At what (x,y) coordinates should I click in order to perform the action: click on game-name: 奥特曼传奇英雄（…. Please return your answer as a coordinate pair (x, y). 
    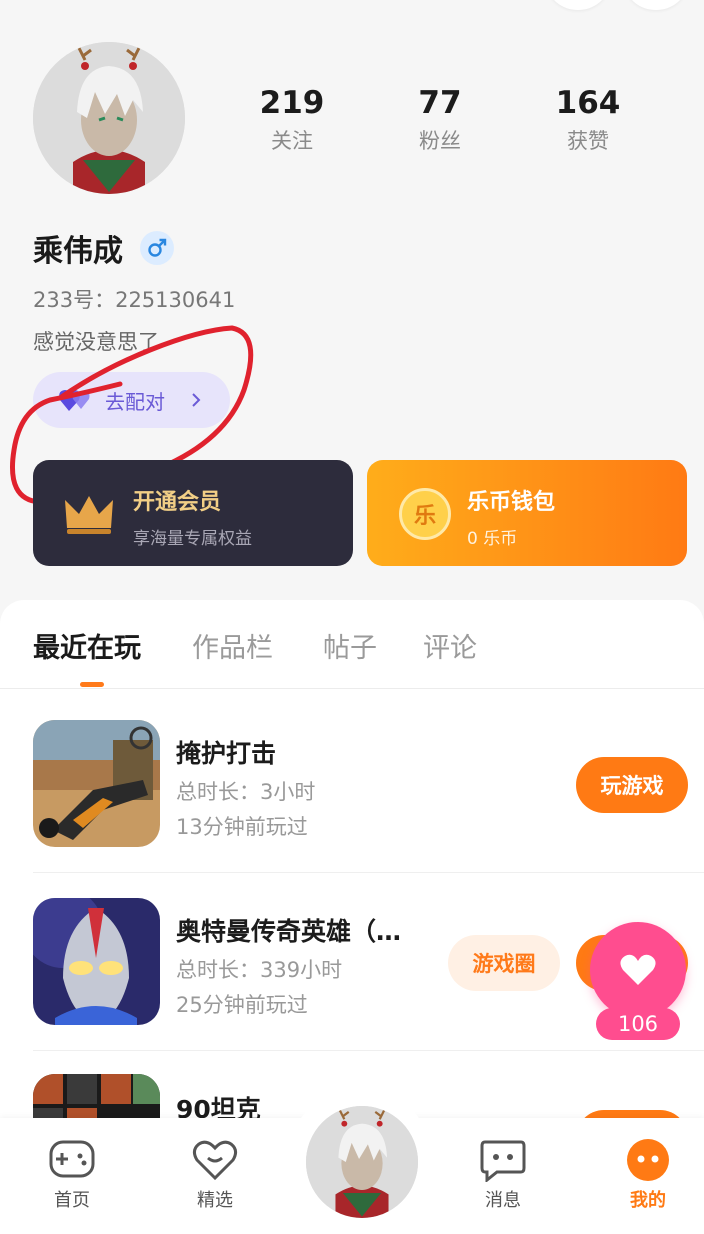
    Looking at the image, I should click on (289, 931).